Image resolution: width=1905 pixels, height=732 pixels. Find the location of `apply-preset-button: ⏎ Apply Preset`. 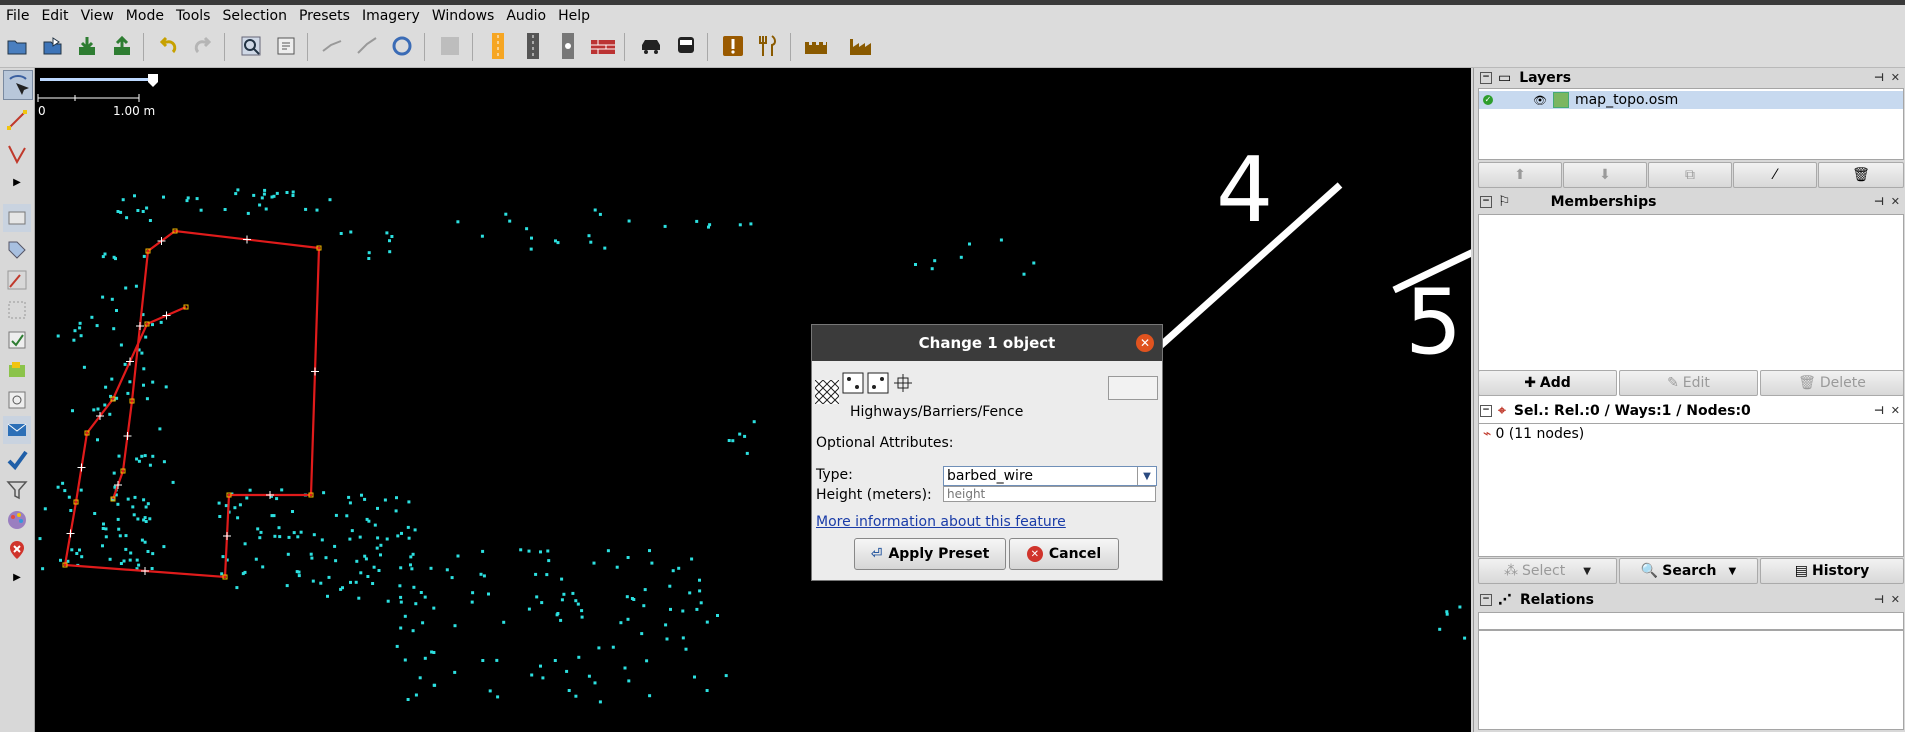

apply-preset-button: ⏎ Apply Preset is located at coordinates (930, 554).